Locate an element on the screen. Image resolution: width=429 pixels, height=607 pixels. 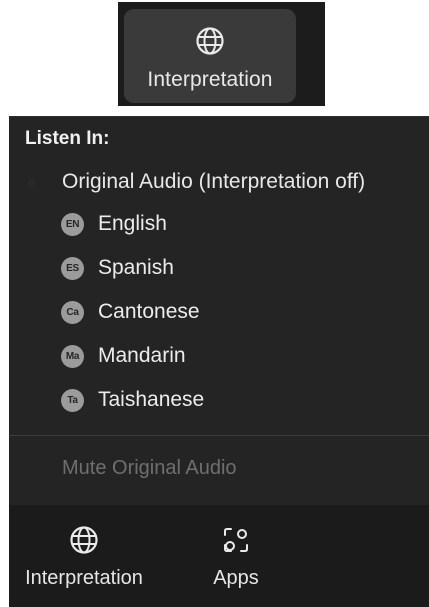
option-language-spanish: ES Spanish is located at coordinates (219, 268).